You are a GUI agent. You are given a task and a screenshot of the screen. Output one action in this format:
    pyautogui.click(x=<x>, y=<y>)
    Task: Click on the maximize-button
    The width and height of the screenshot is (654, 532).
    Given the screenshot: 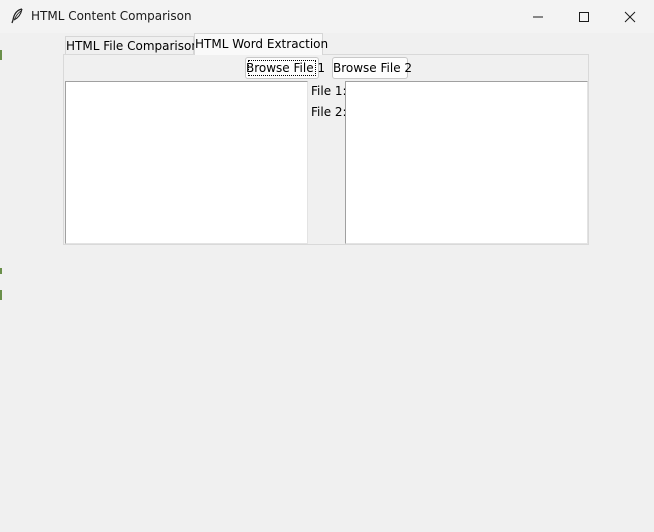 What is the action you would take?
    pyautogui.click(x=584, y=16)
    